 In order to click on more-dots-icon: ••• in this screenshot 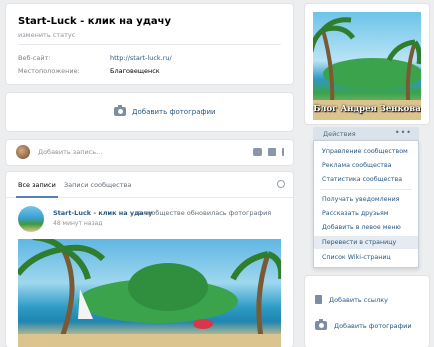, I will do `click(403, 132)`.